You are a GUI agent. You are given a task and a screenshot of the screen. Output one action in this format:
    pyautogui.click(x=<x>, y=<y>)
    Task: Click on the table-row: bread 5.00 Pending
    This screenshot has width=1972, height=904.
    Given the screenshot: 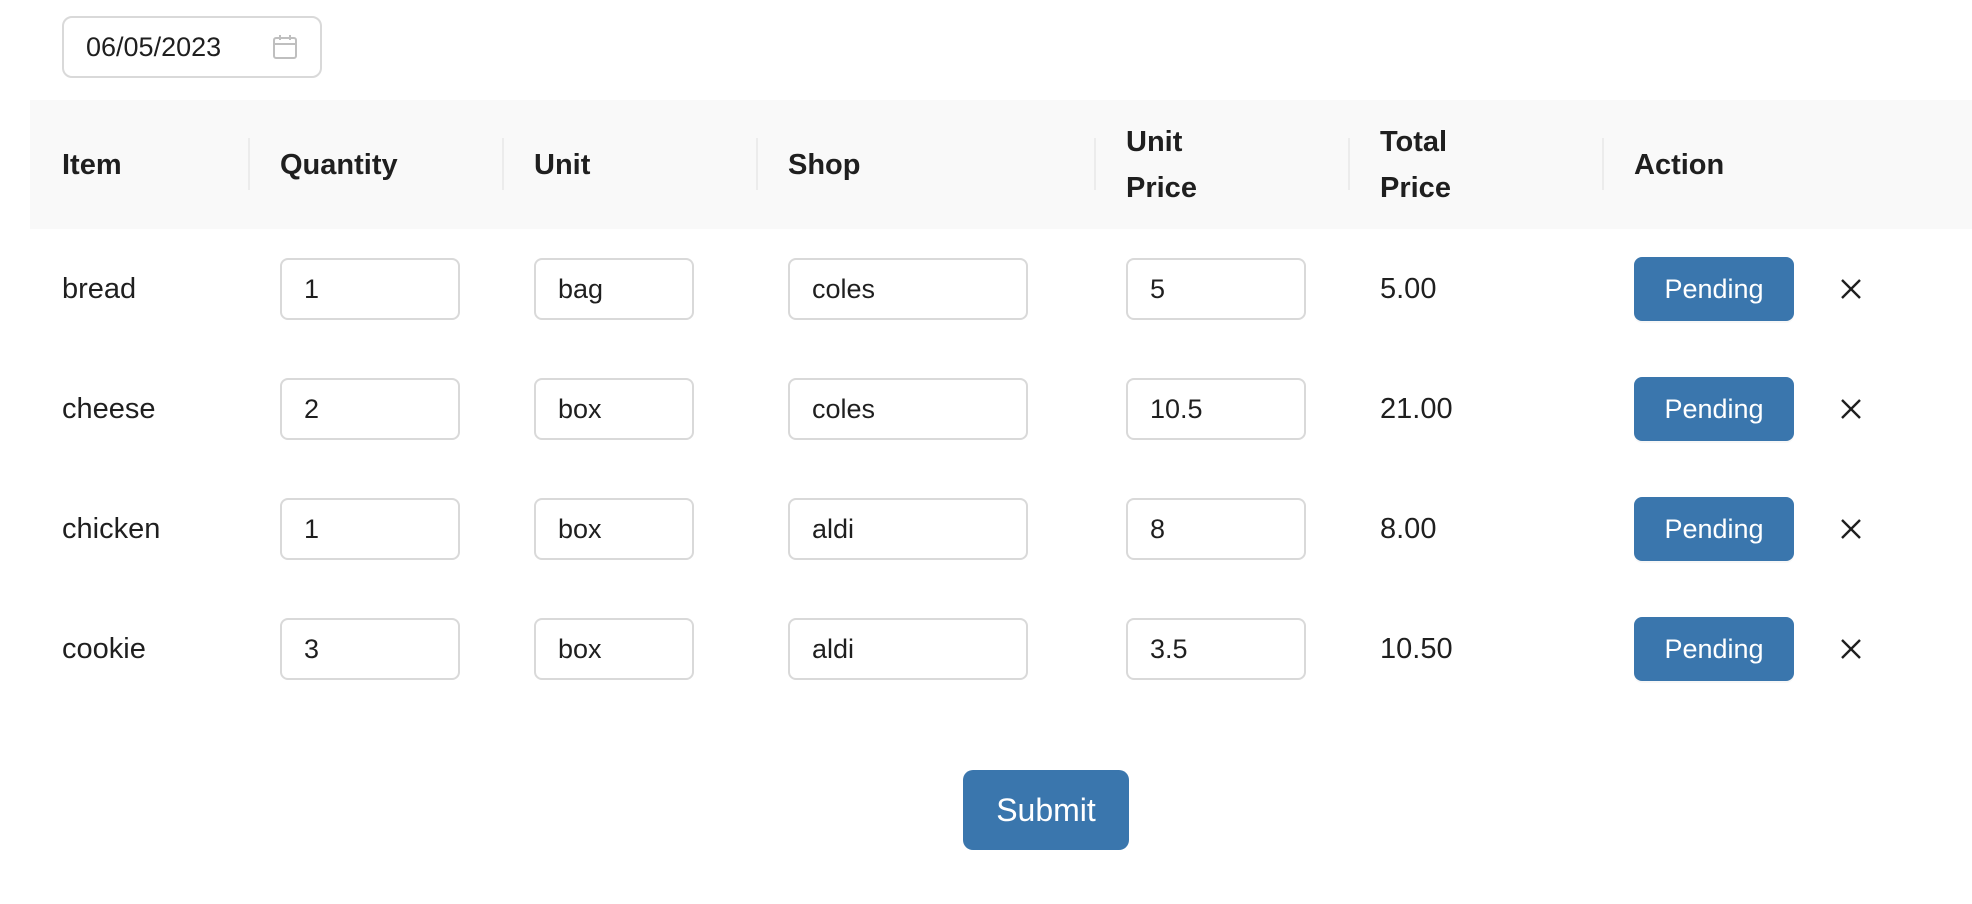 What is the action you would take?
    pyautogui.click(x=1001, y=289)
    